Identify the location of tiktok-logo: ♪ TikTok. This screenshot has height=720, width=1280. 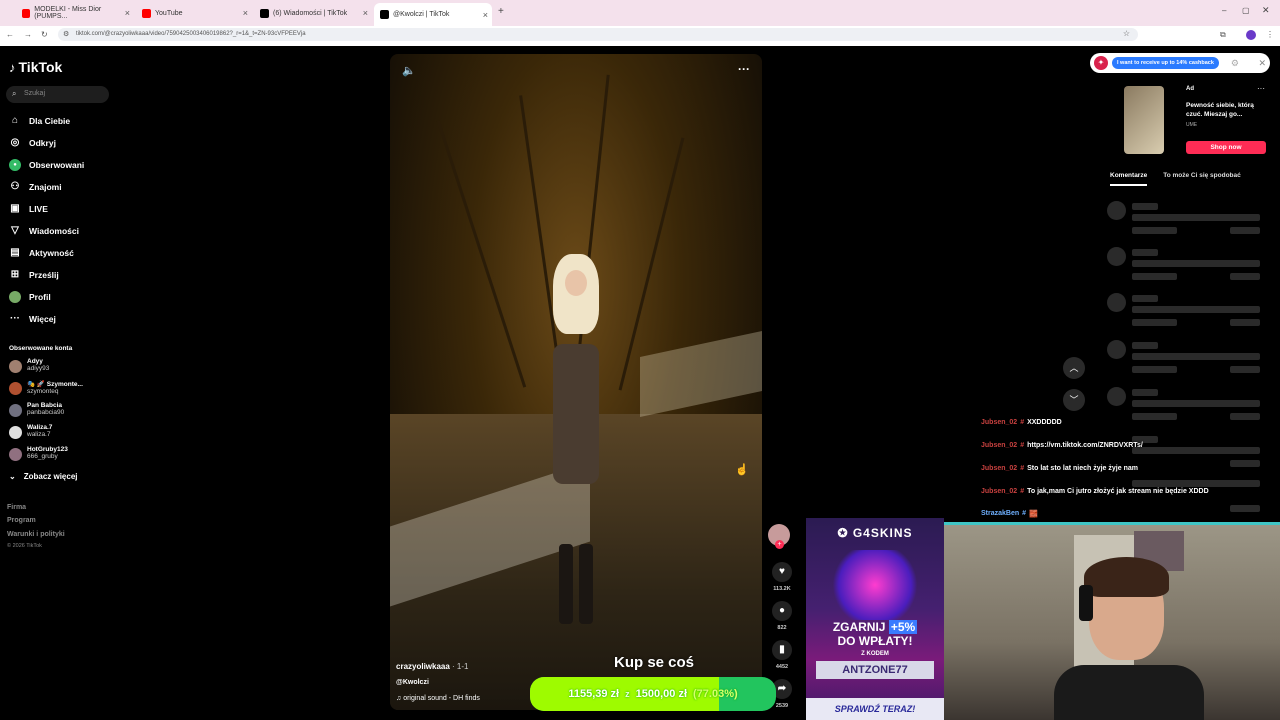
(35, 67).